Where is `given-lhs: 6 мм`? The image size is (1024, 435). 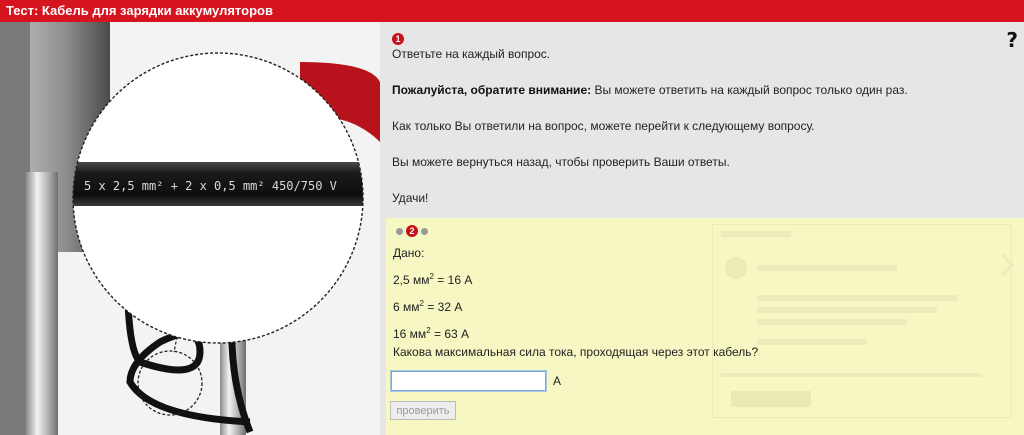 given-lhs: 6 мм is located at coordinates (406, 307).